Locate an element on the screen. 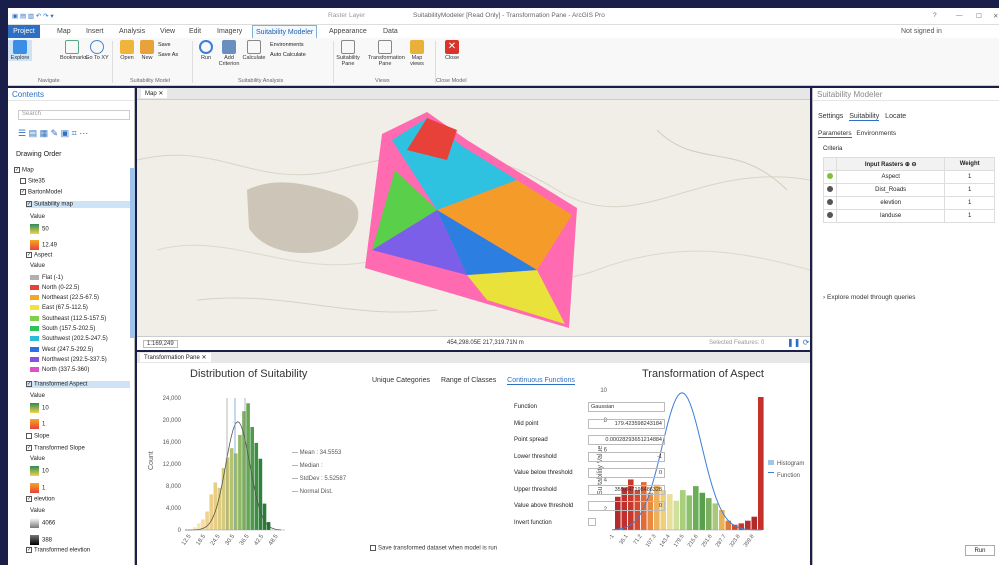 Image resolution: width=999 pixels, height=565 pixels. selected-features: Selected Features: 0 is located at coordinates (736, 343).